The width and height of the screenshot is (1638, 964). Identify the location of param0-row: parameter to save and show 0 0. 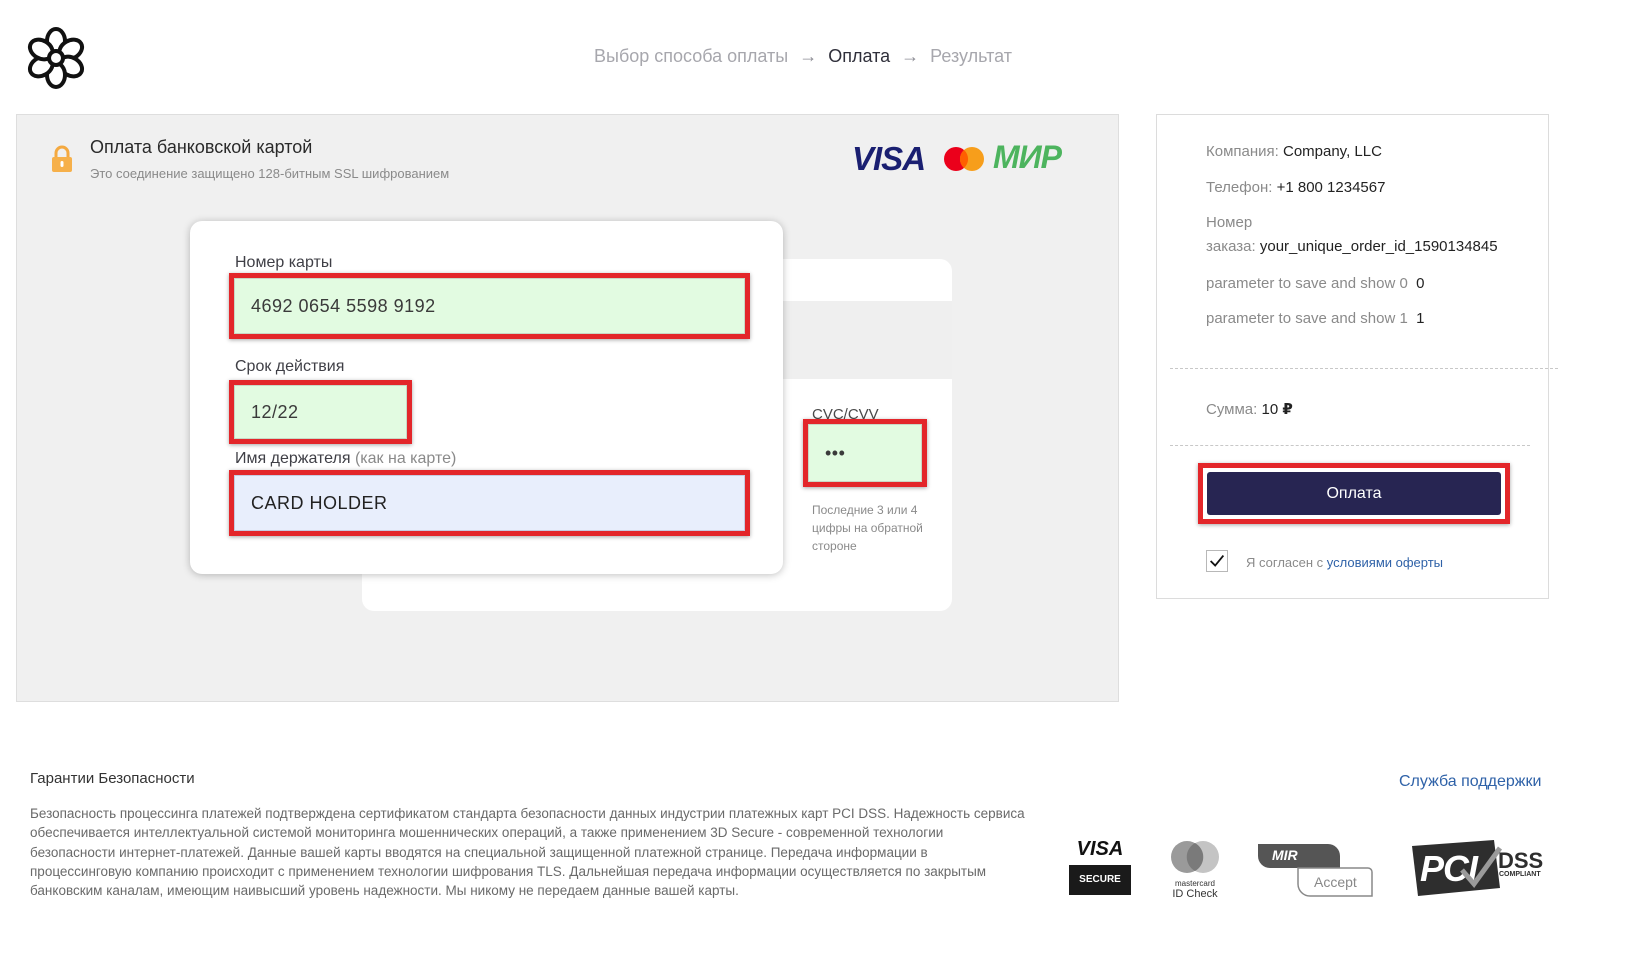
(1315, 283).